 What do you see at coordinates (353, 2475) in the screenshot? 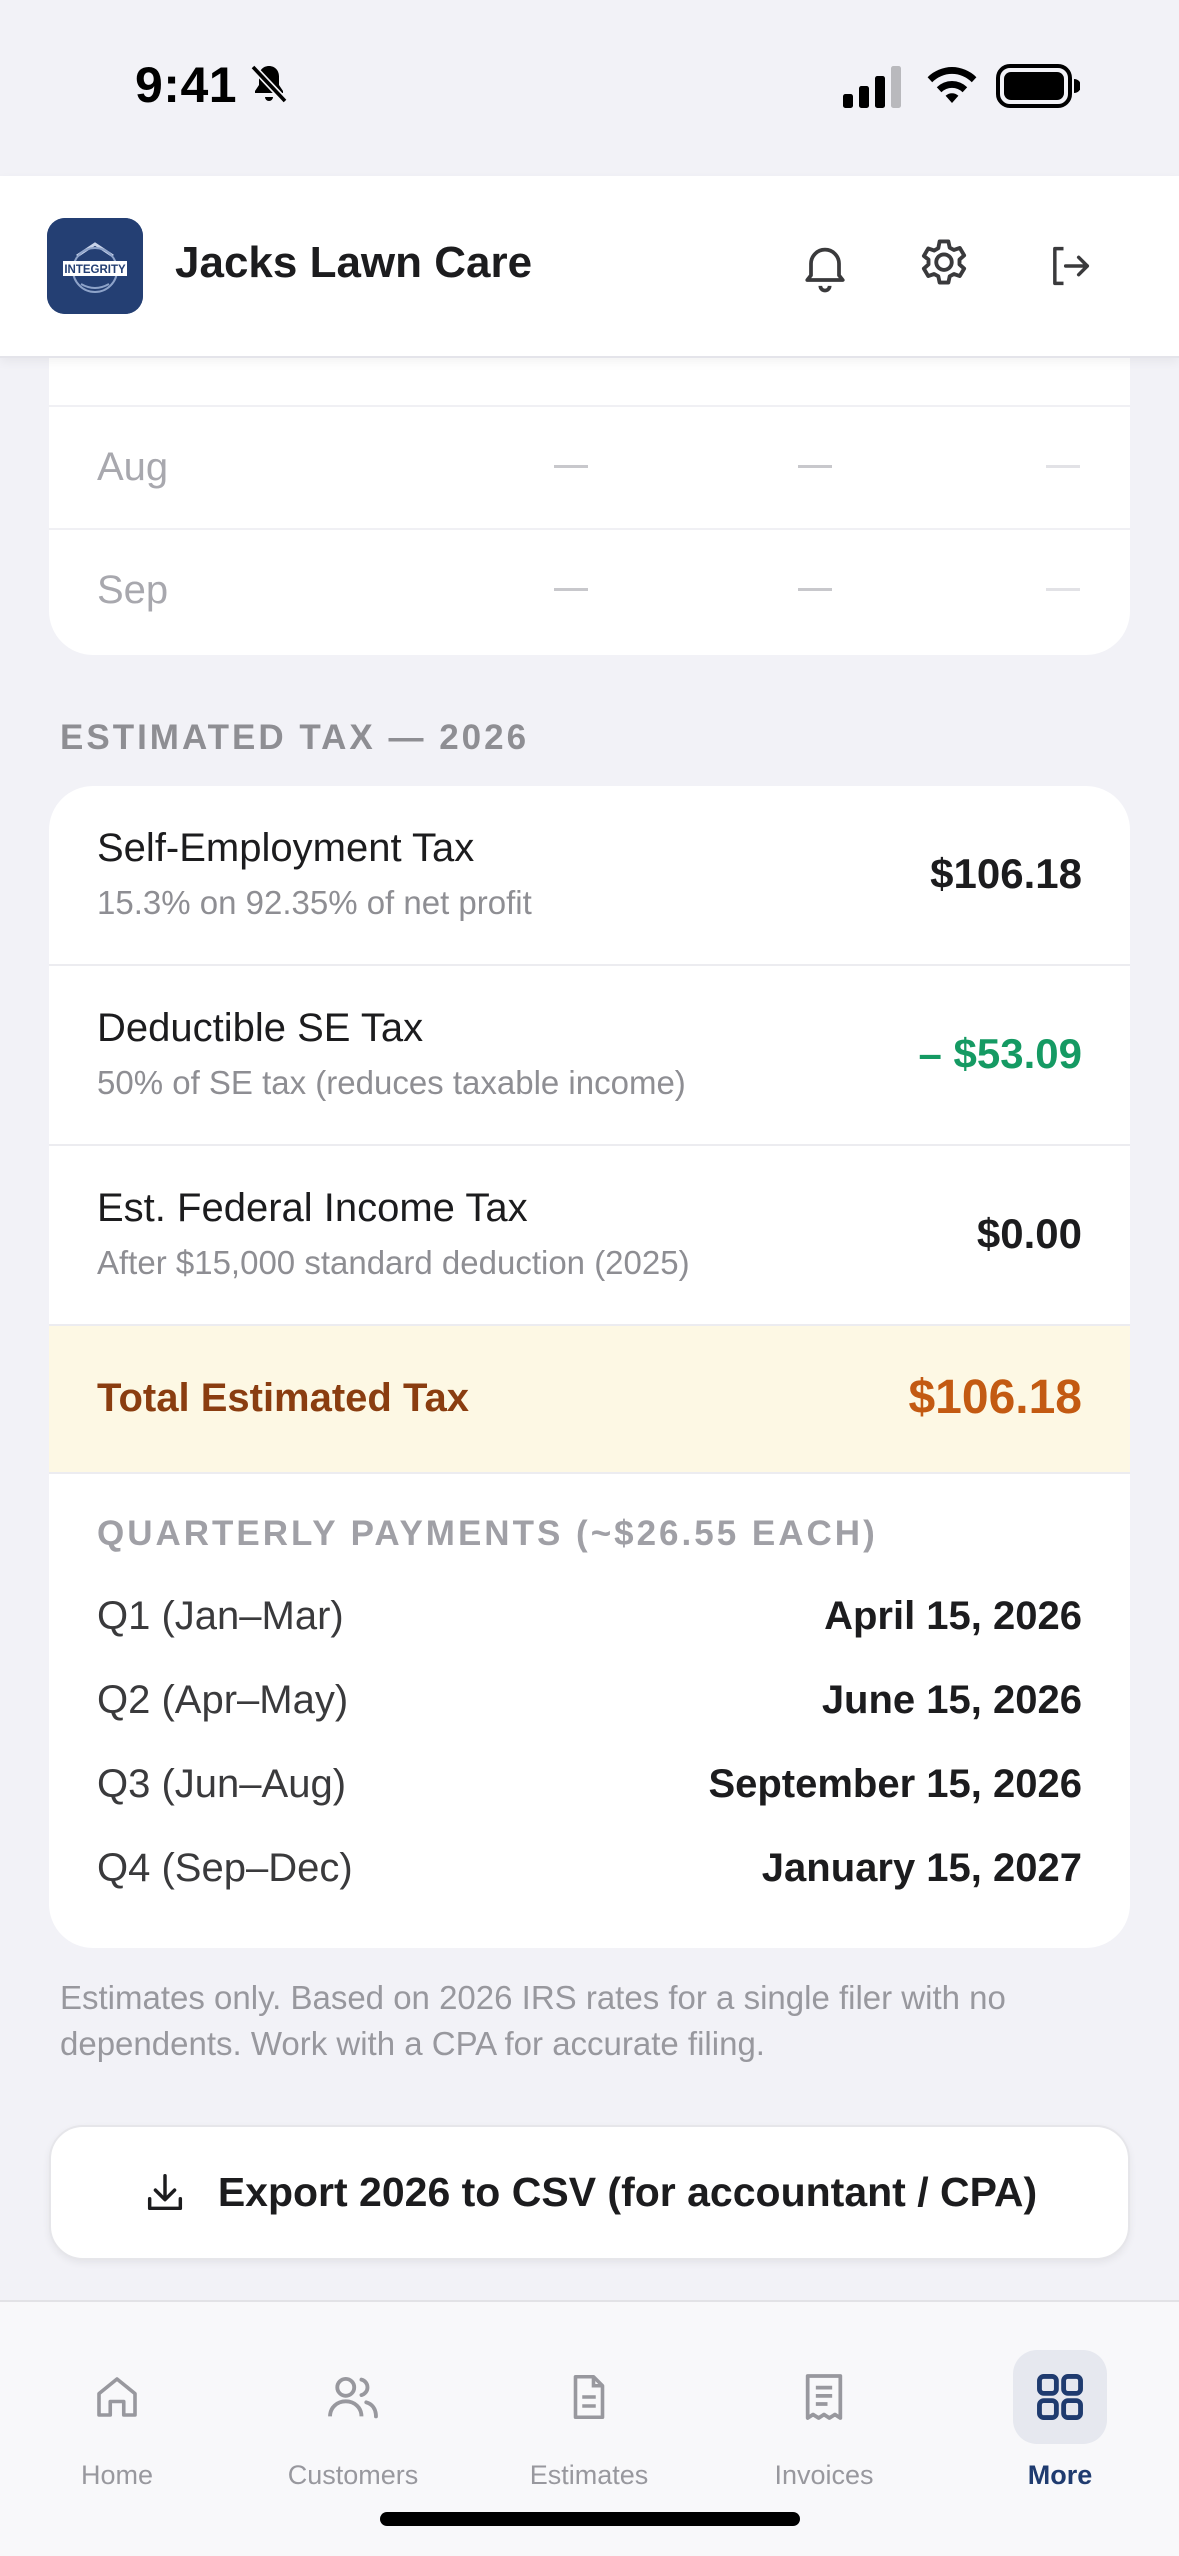
I see `tab-label: Customers` at bounding box center [353, 2475].